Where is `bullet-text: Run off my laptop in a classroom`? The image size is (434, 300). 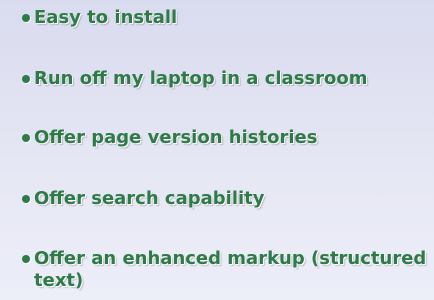 bullet-text: Run off my laptop in a classroom is located at coordinates (201, 78).